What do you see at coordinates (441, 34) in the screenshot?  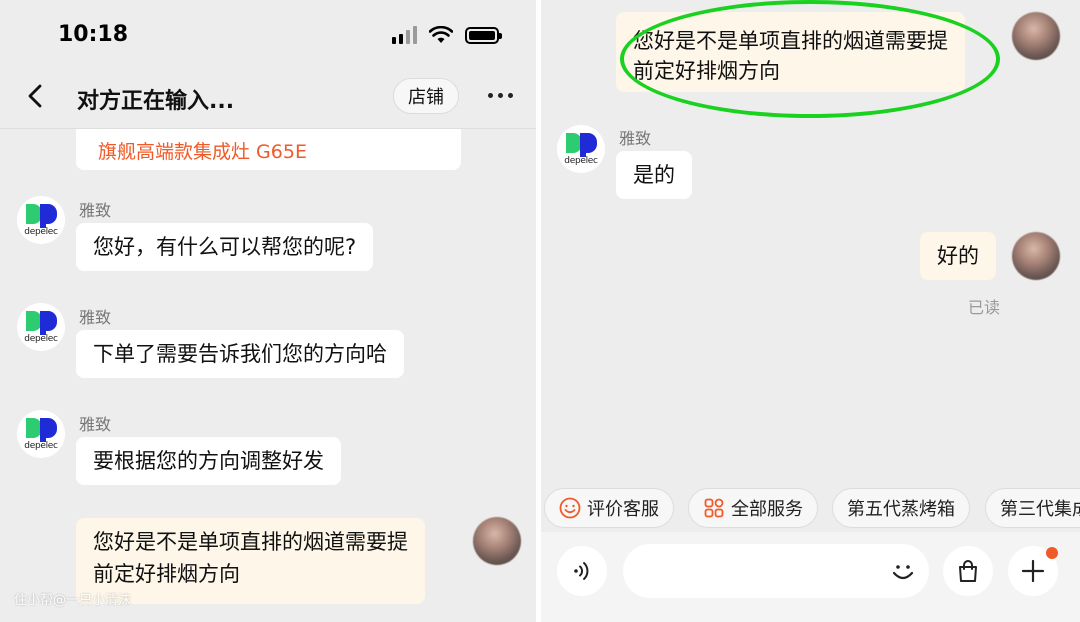 I see `wifi-icon` at bounding box center [441, 34].